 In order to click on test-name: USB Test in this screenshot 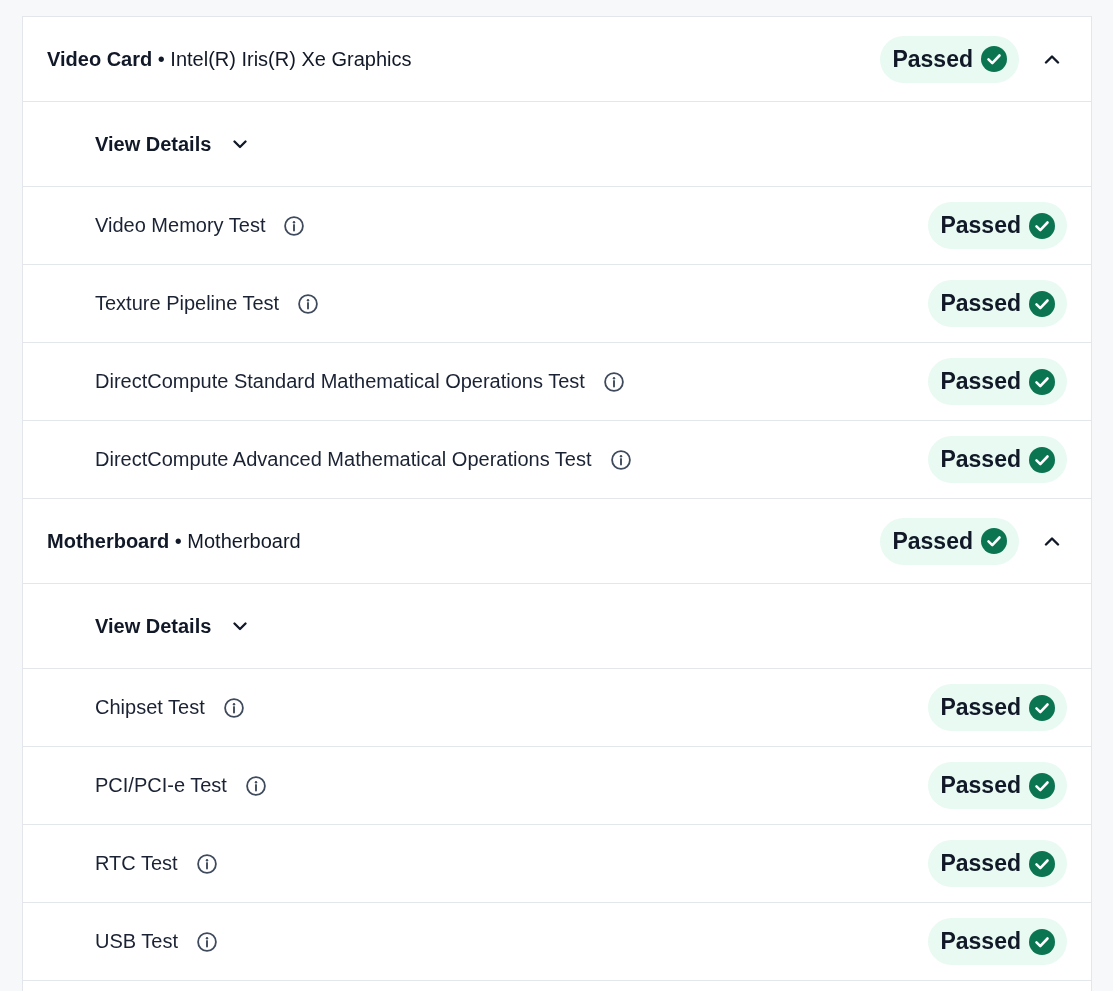, I will do `click(136, 941)`.